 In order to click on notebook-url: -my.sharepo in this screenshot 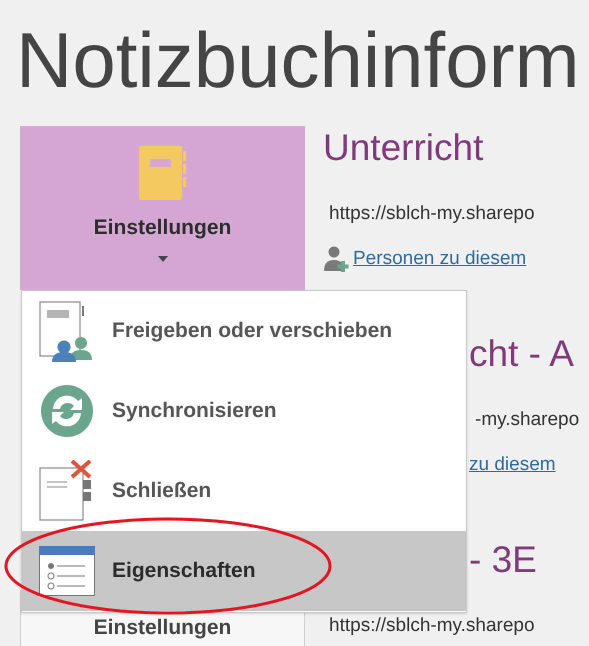, I will do `click(527, 419)`.